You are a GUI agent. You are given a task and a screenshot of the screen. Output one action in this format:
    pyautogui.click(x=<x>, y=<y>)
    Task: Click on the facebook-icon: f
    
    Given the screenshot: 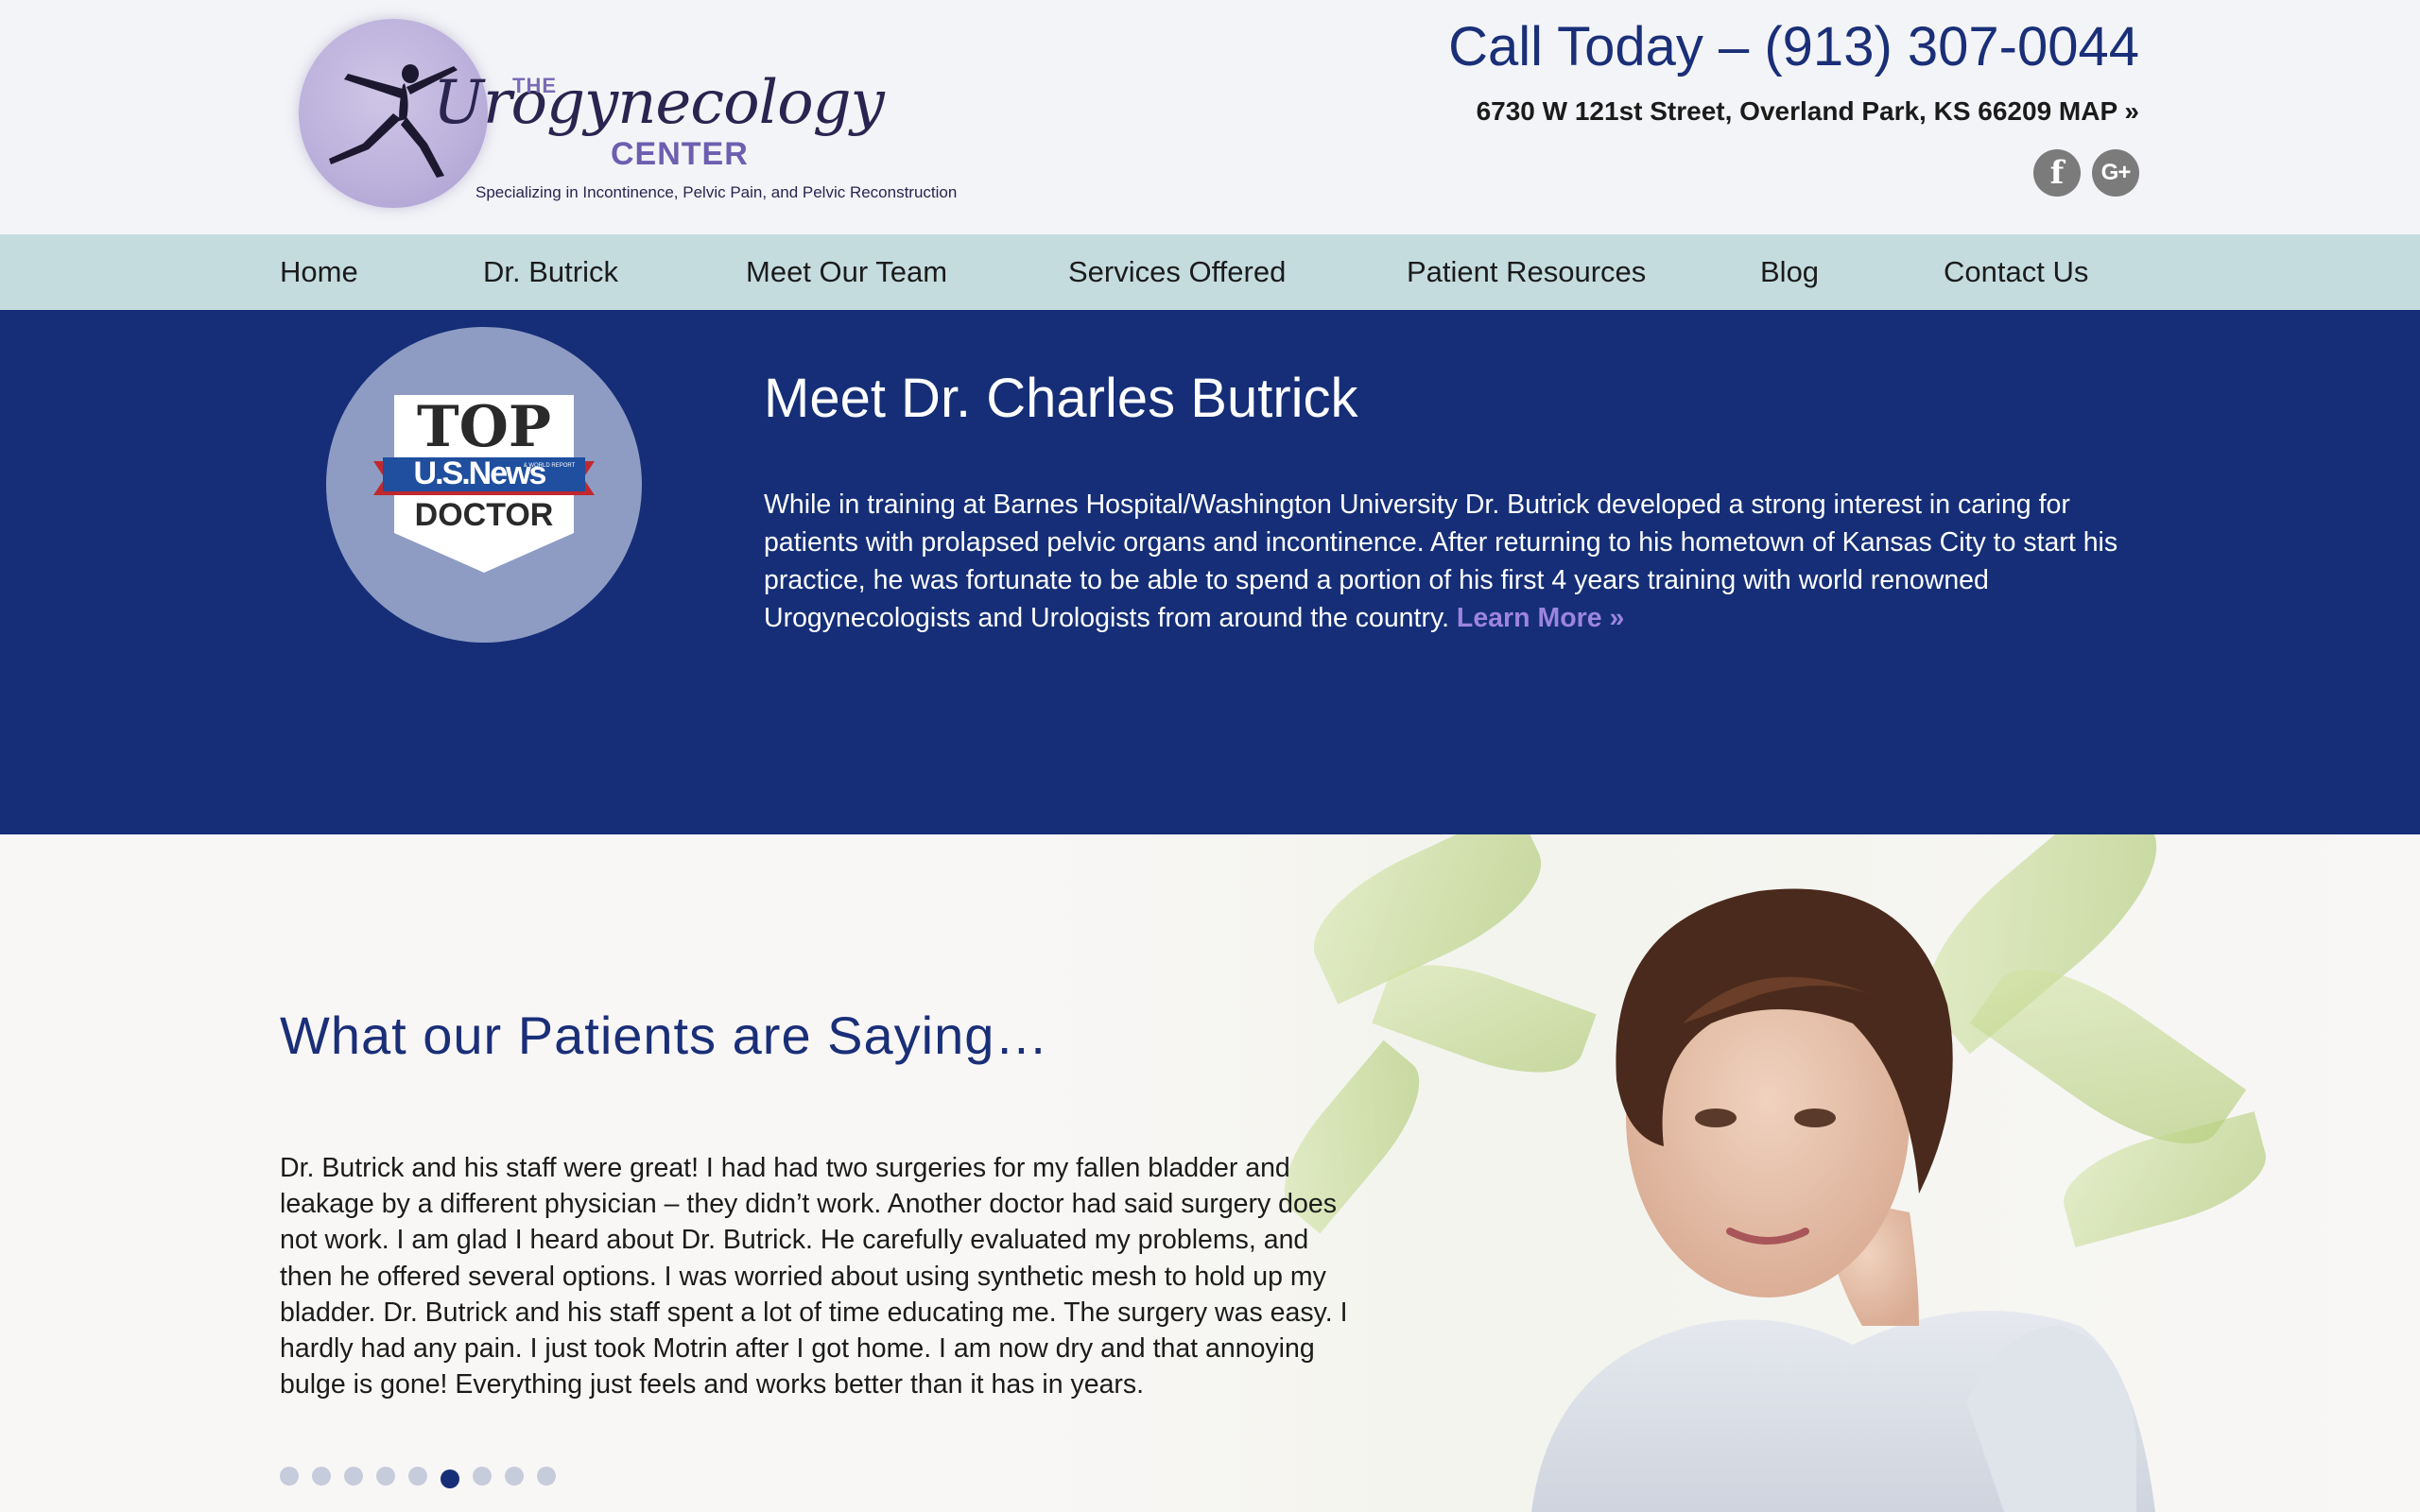 What is the action you would take?
    pyautogui.click(x=2057, y=173)
    